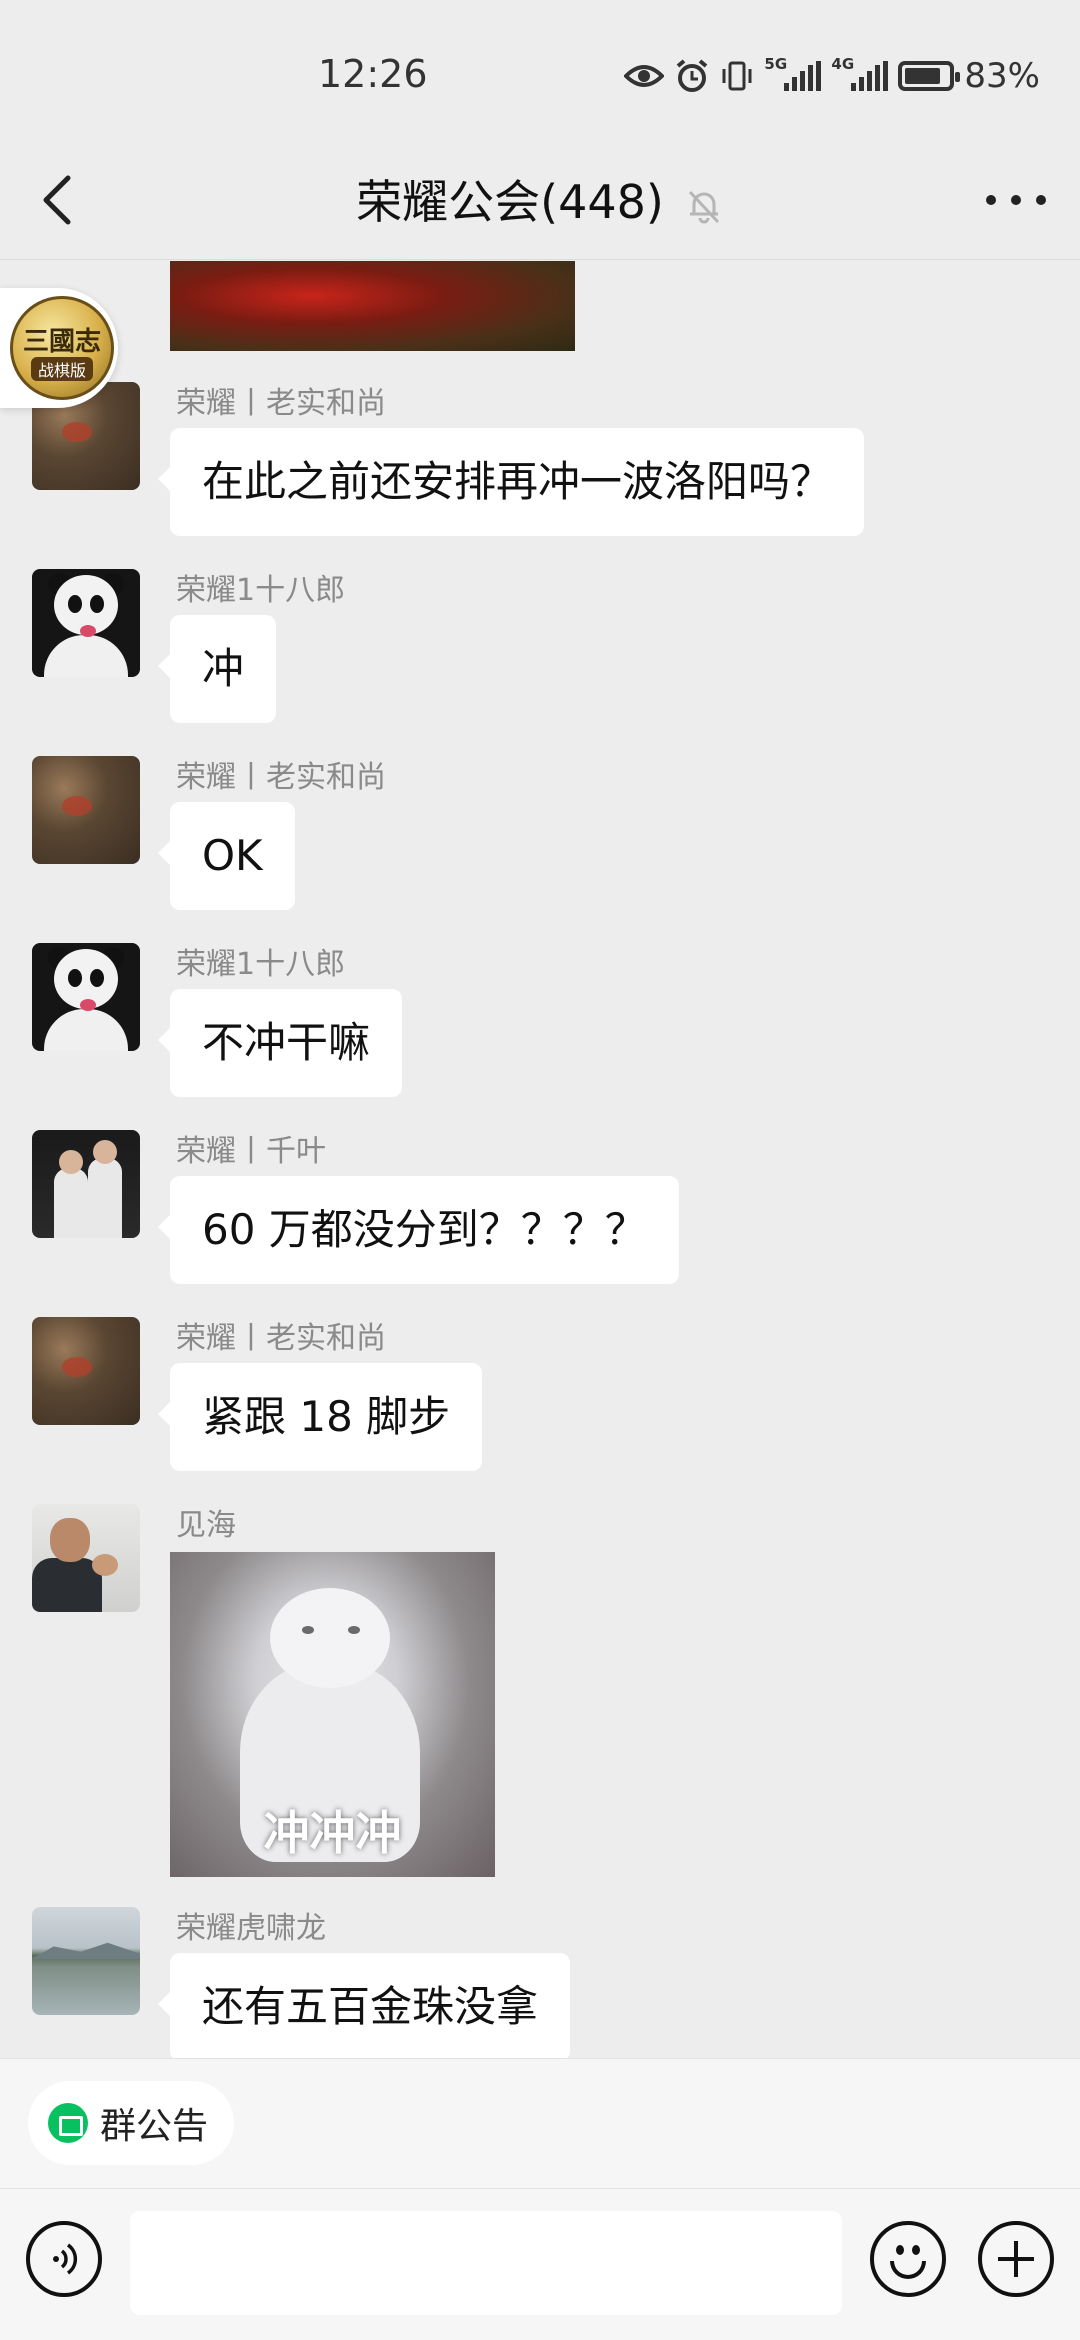 Image resolution: width=1080 pixels, height=2340 pixels. What do you see at coordinates (206, 1525) in the screenshot?
I see `sender-name: 见海` at bounding box center [206, 1525].